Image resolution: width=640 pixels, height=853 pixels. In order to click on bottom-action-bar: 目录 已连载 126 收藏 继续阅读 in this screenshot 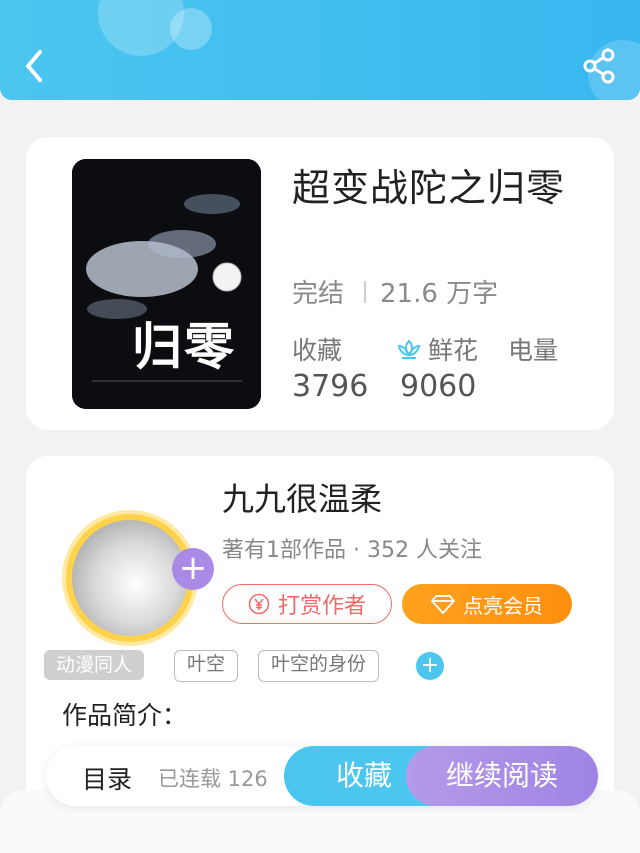, I will do `click(322, 776)`.